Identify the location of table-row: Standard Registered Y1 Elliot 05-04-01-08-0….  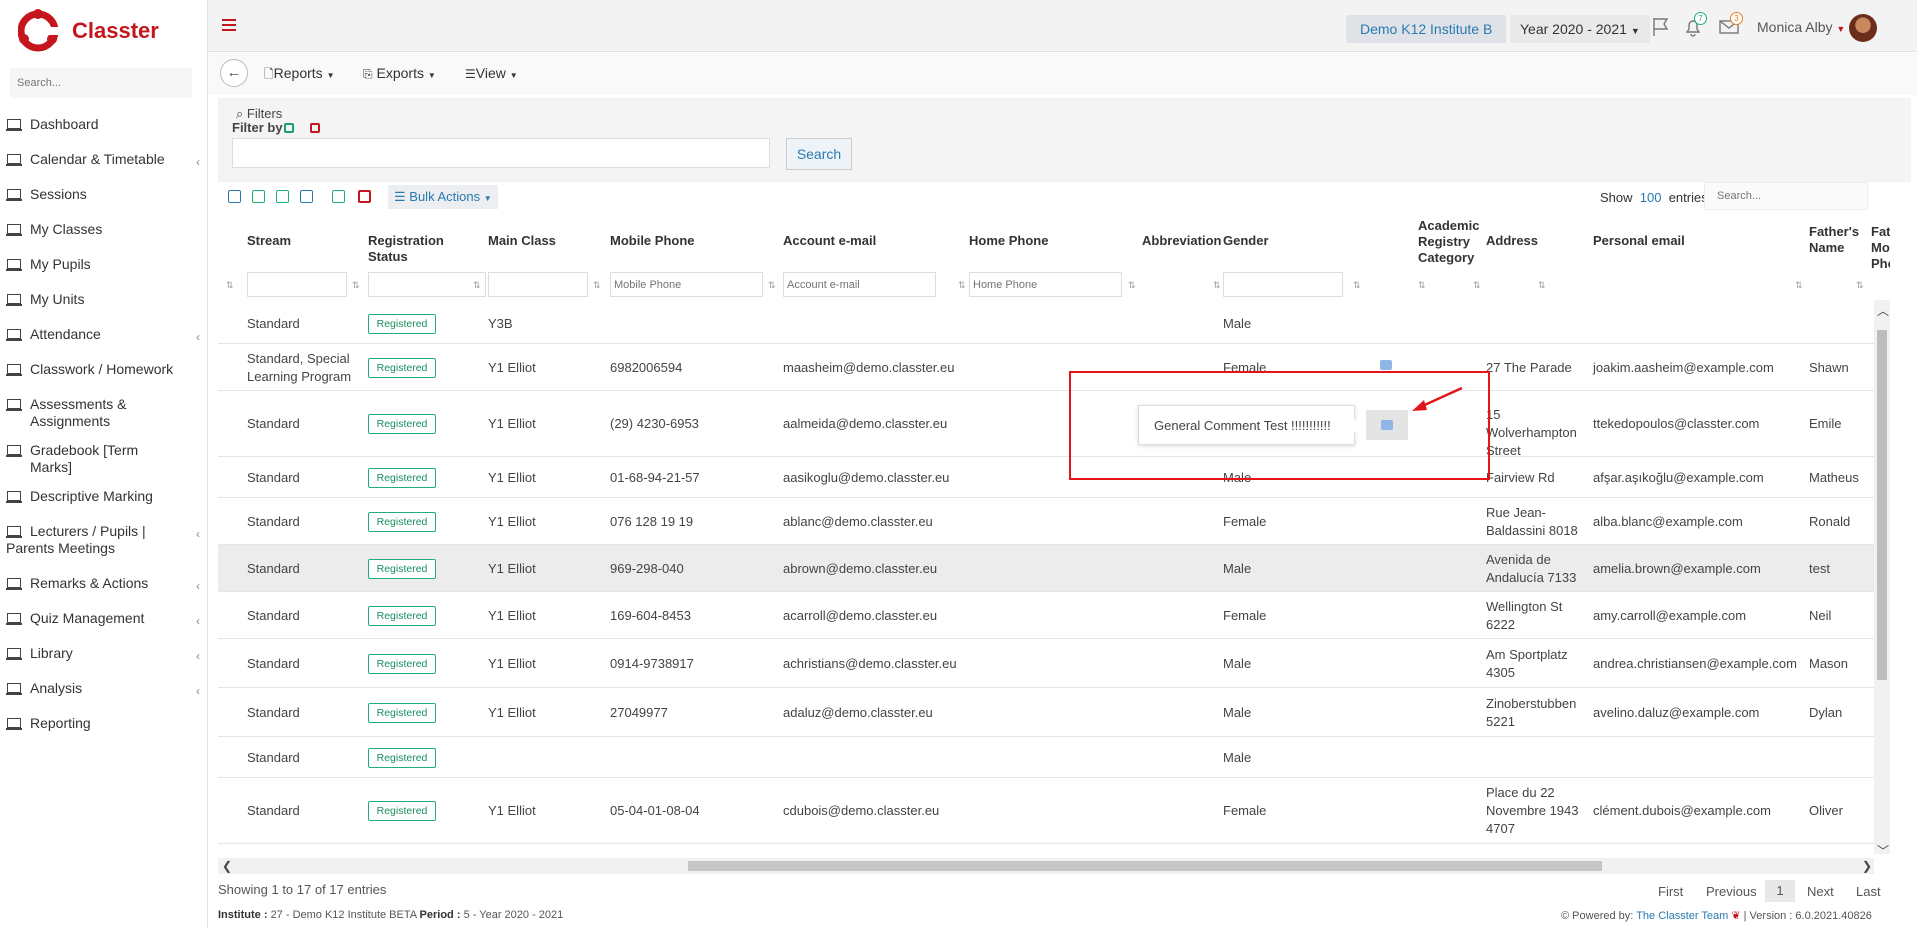
(1054, 811).